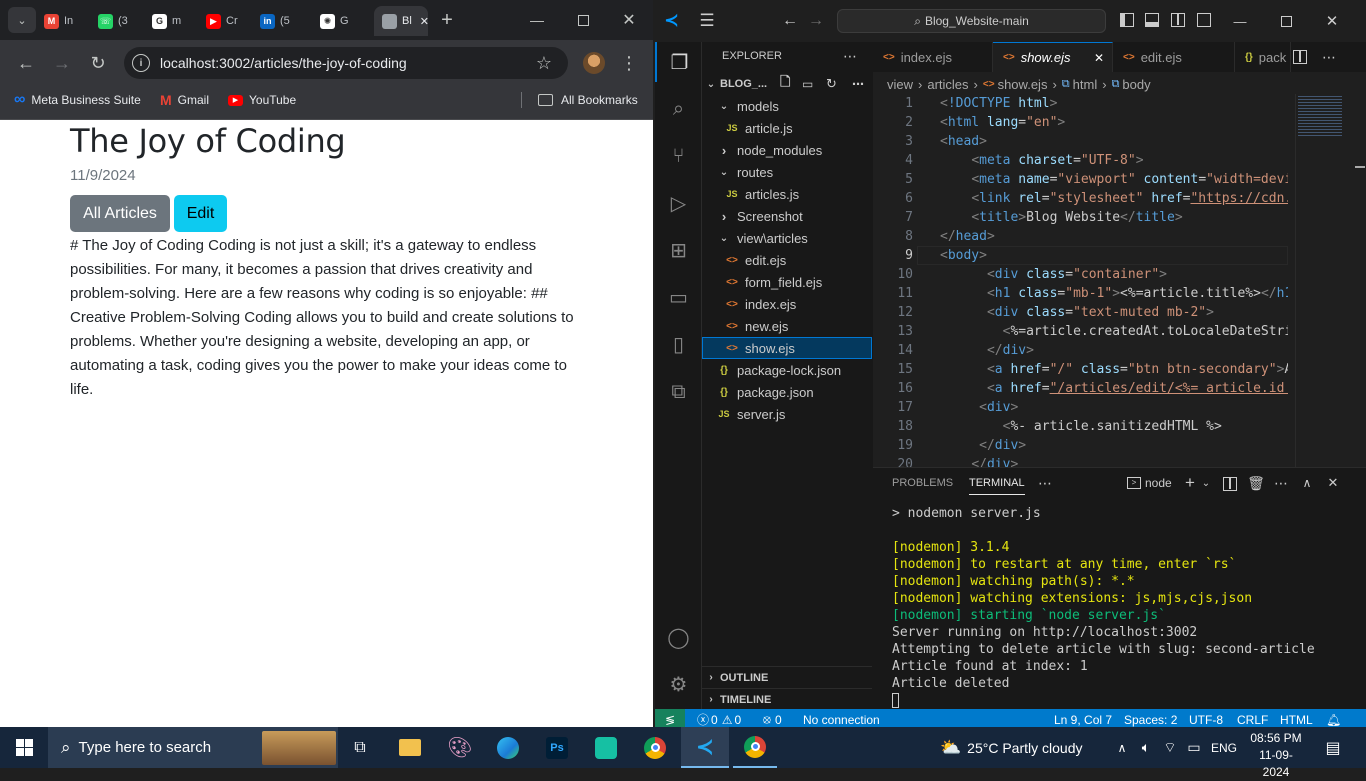 Image resolution: width=1366 pixels, height=781 pixels. Describe the element at coordinates (1041, 160) in the screenshot. I see `code-line: <meta charset="UTF-8">` at that location.